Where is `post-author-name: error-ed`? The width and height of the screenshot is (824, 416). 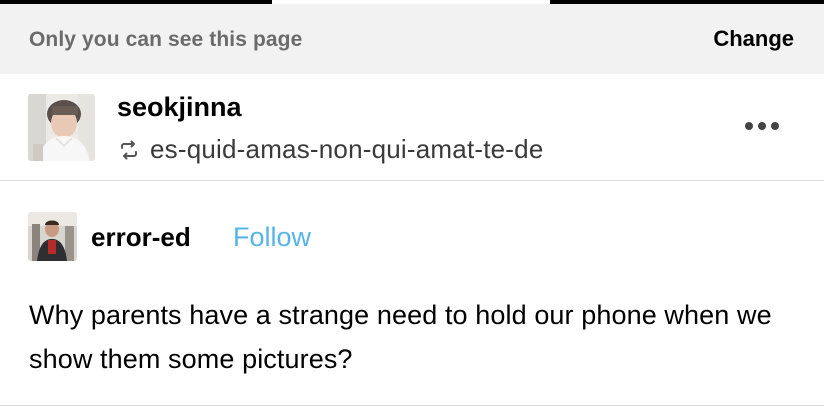
post-author-name: error-ed is located at coordinates (141, 237).